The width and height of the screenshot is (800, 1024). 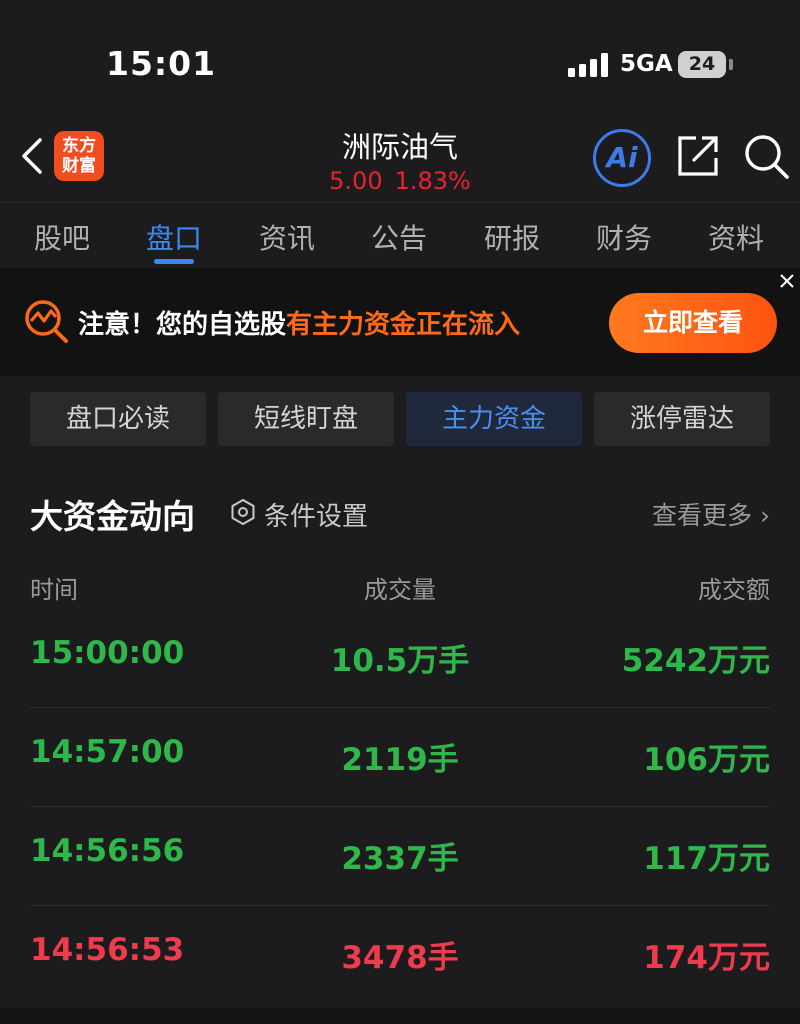 I want to click on network-label: 5GA, so click(x=646, y=64).